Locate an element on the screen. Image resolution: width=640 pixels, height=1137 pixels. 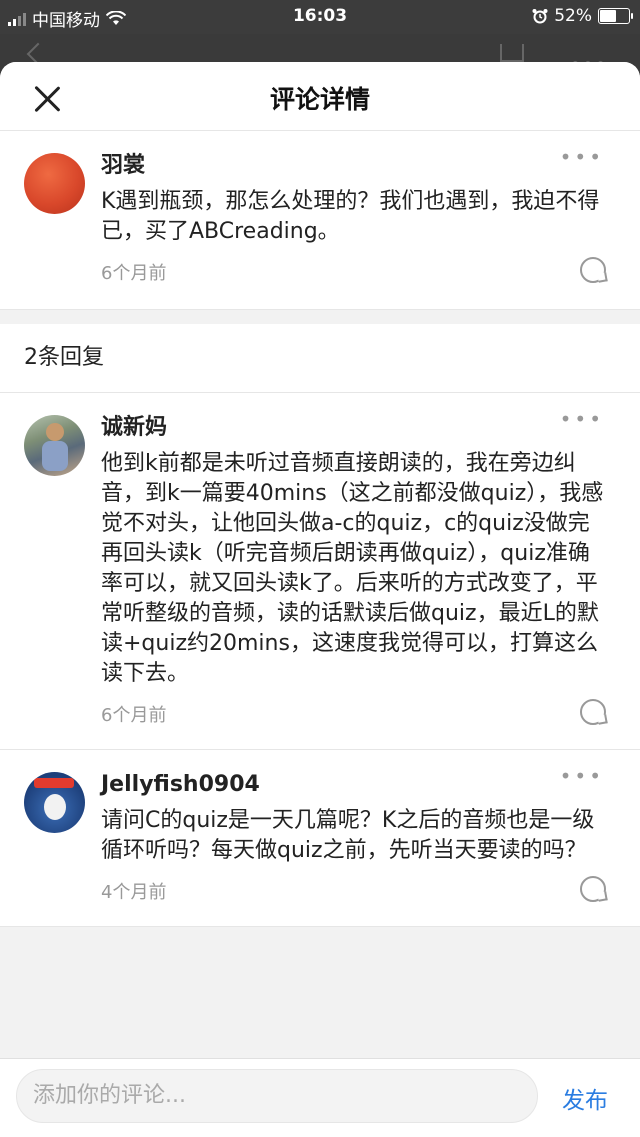
battery-fill is located at coordinates (608, 16).